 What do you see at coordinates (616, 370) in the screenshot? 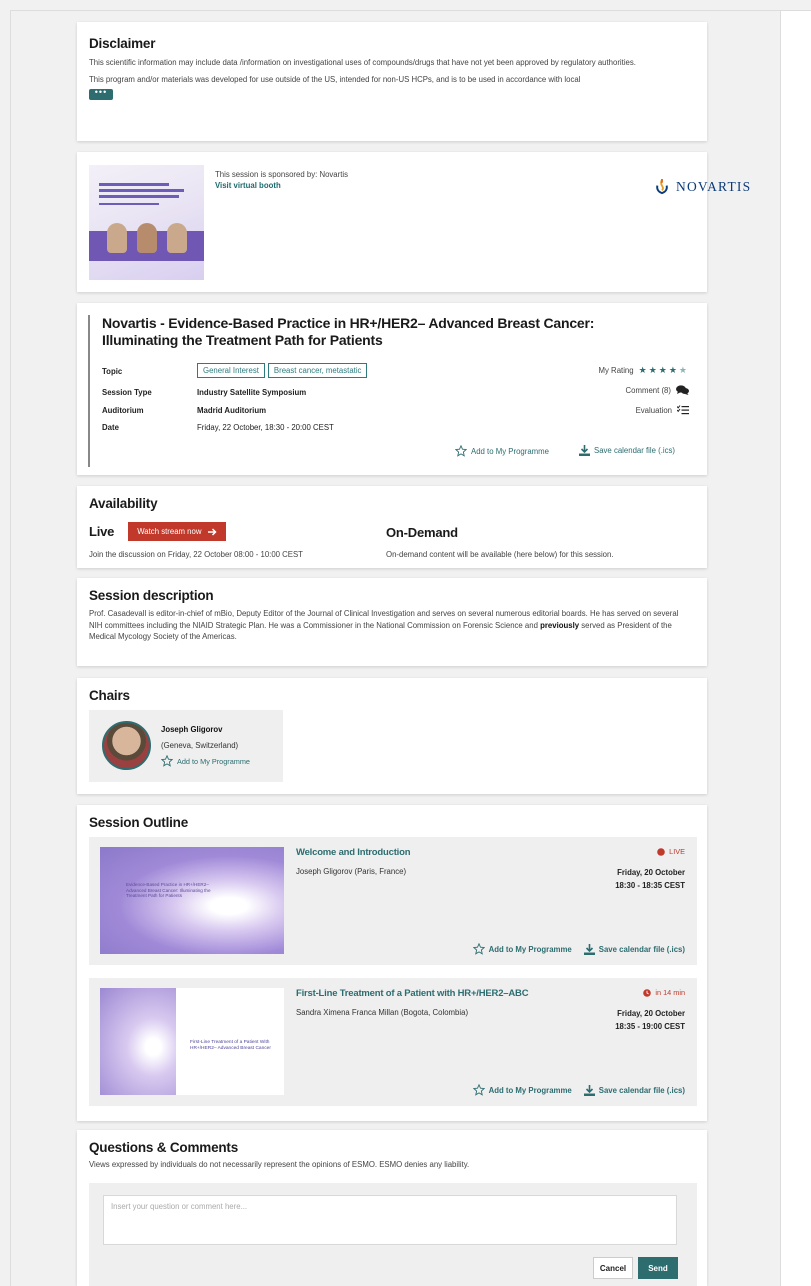
I see `rating-label: My Rating` at bounding box center [616, 370].